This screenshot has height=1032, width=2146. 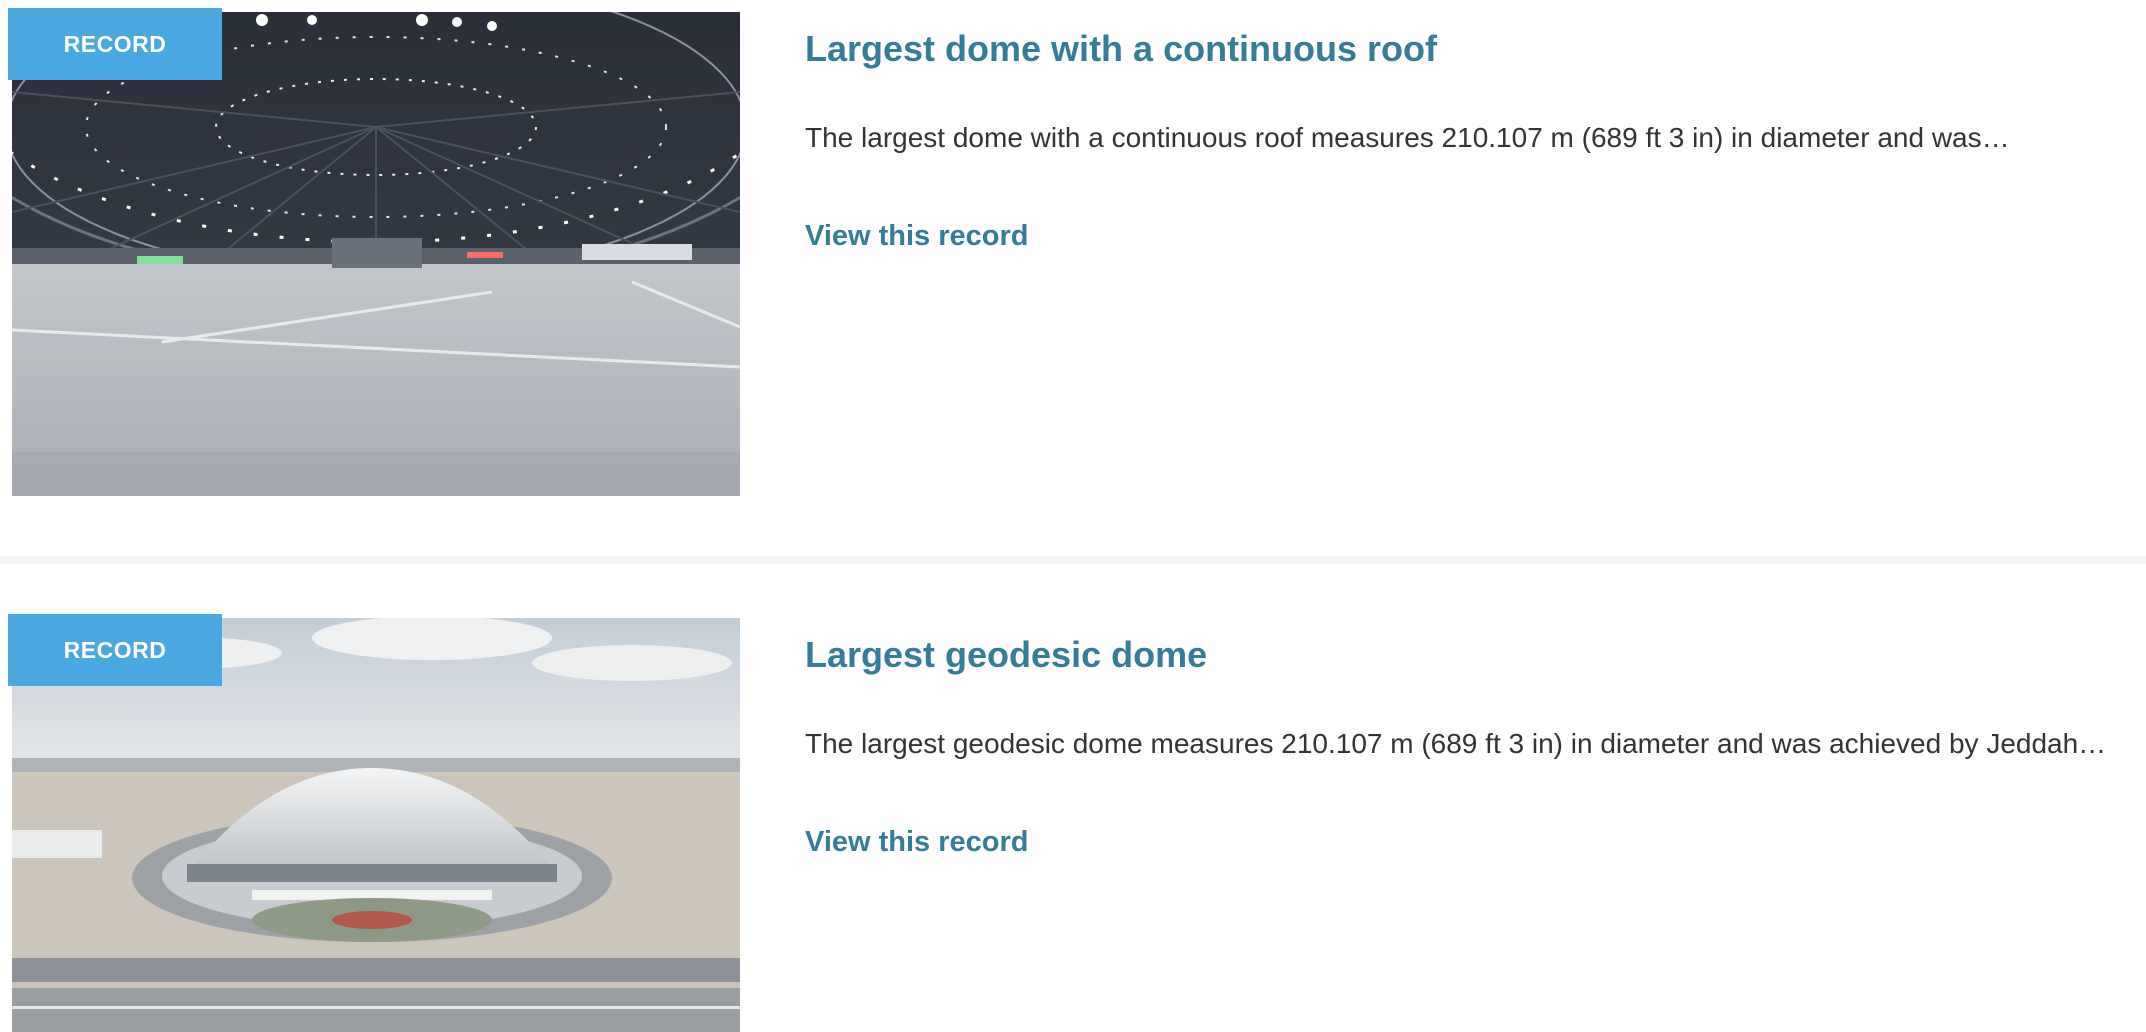 I want to click on record-title: Largest dome with a continuous roof, so click(x=1465, y=49).